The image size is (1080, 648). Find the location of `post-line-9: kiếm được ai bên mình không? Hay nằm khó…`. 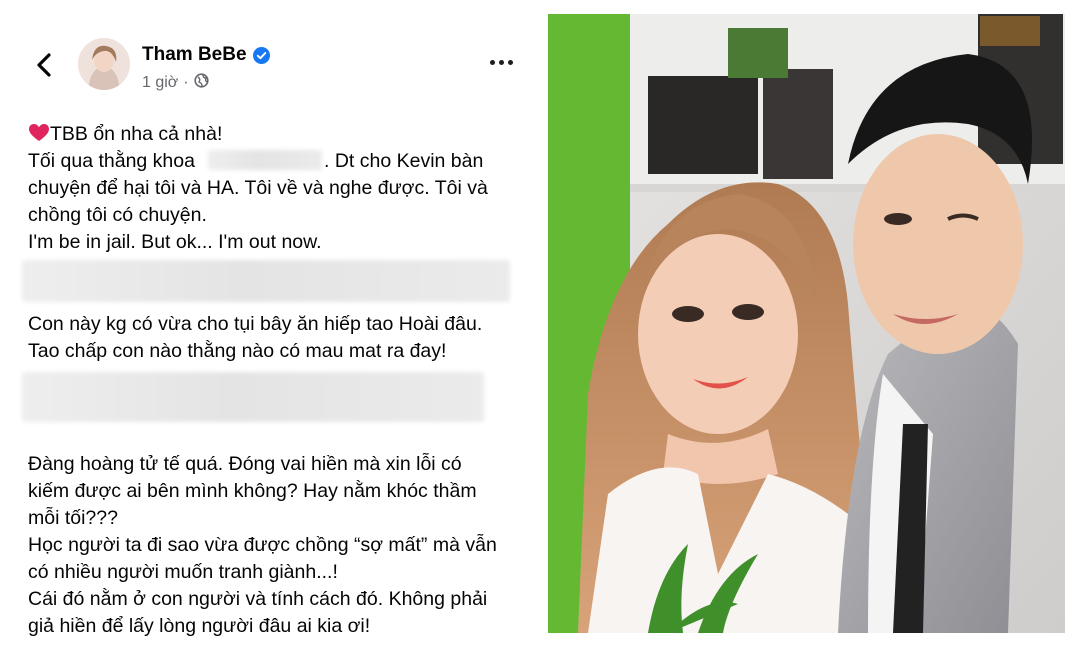

post-line-9: kiếm được ai bên mình không? Hay nằm khó… is located at coordinates (252, 491).